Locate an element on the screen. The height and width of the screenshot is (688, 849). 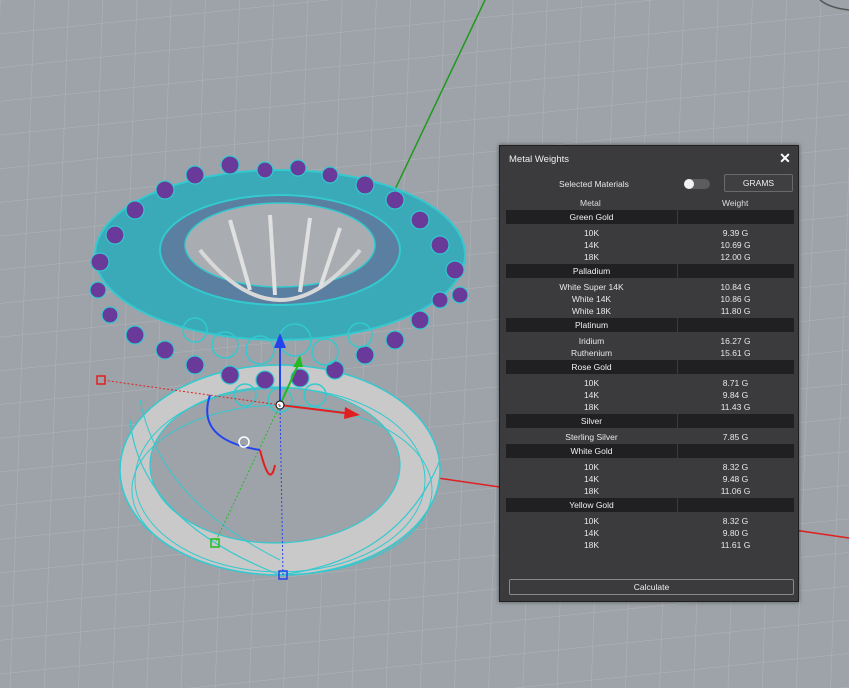
metal-cell: Sterling Silver is located at coordinates (591, 437).